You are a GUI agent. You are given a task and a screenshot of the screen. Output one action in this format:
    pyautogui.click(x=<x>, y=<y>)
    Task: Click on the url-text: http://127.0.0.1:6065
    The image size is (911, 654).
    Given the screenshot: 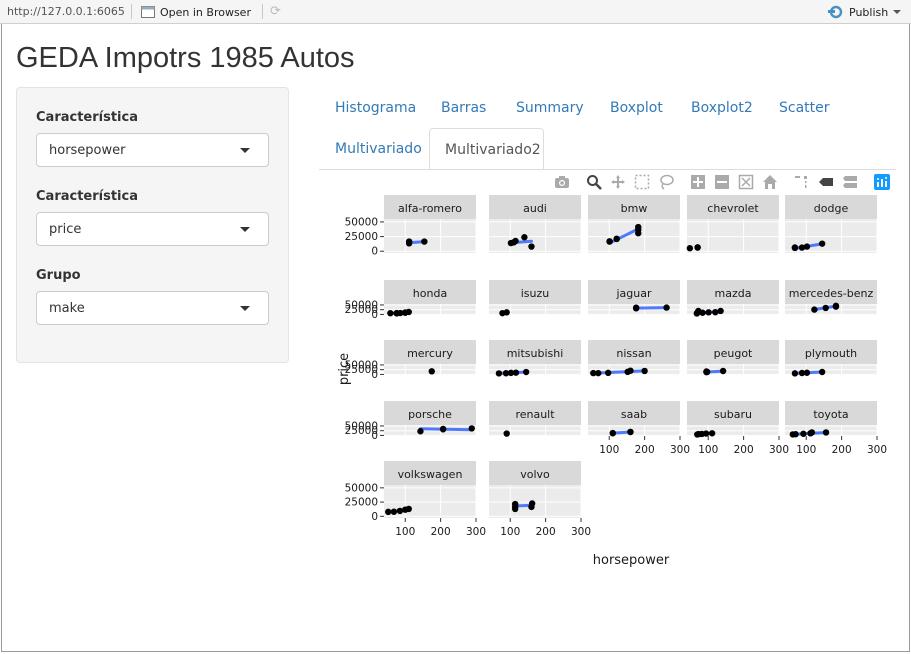 What is the action you would take?
    pyautogui.click(x=66, y=11)
    